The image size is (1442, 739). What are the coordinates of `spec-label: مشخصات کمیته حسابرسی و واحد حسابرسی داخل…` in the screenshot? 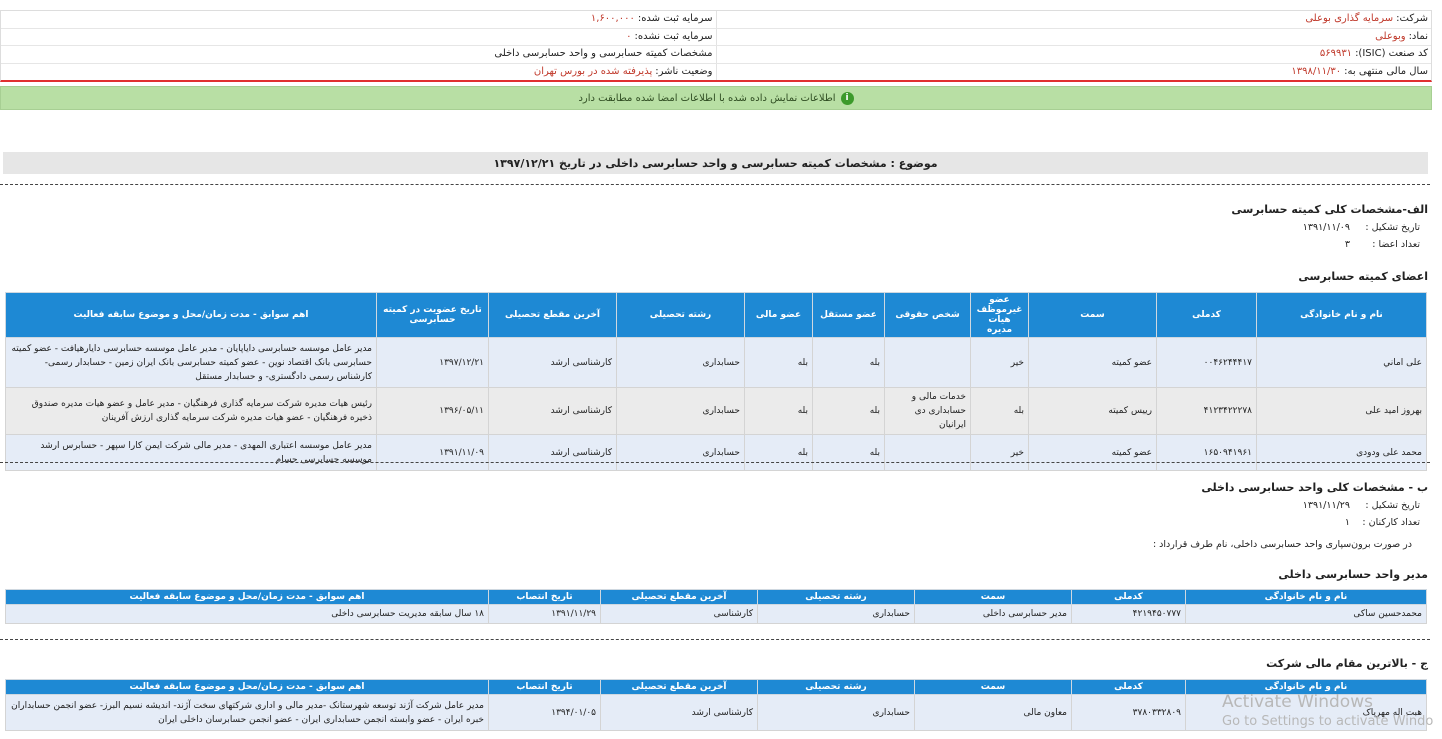 It's located at (603, 53).